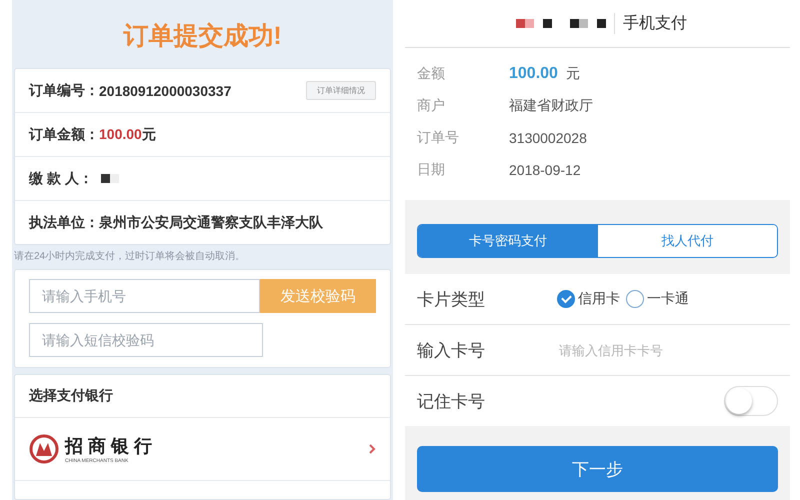 The image size is (800, 500). Describe the element at coordinates (129, 257) in the screenshot. I see `notice-text: 请在24小时内完成支付，过时订单将会被自动取消。` at that location.